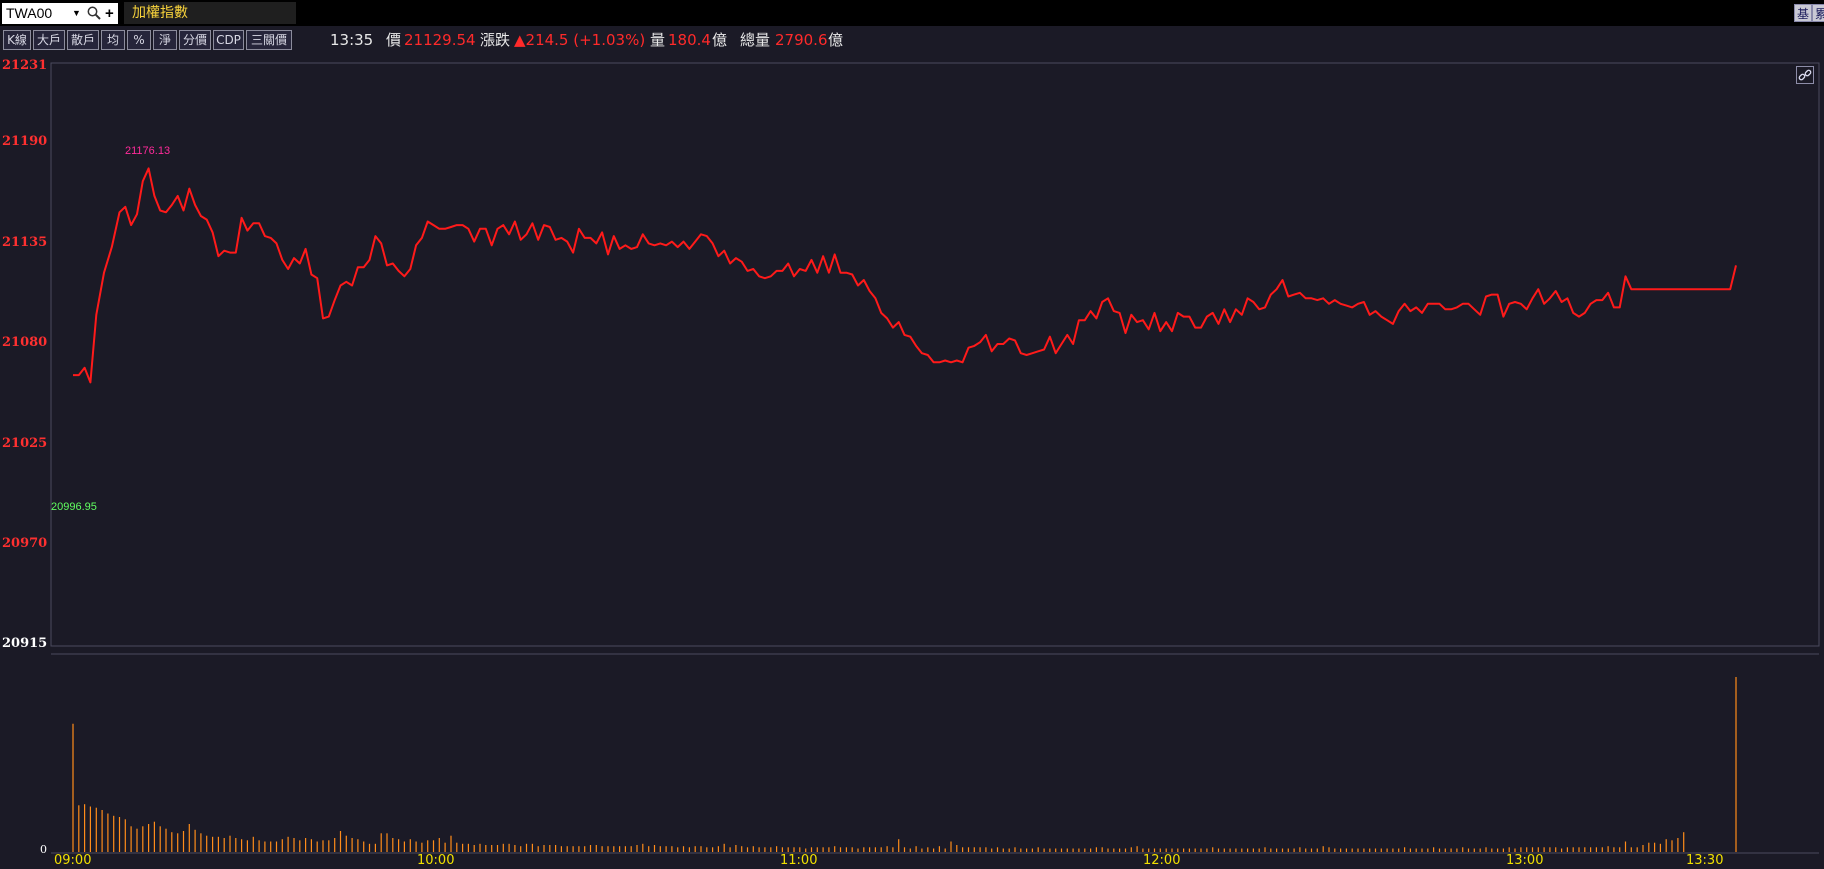 The width and height of the screenshot is (1824, 869). What do you see at coordinates (148, 151) in the screenshot?
I see `high-annotation: 21176.13` at bounding box center [148, 151].